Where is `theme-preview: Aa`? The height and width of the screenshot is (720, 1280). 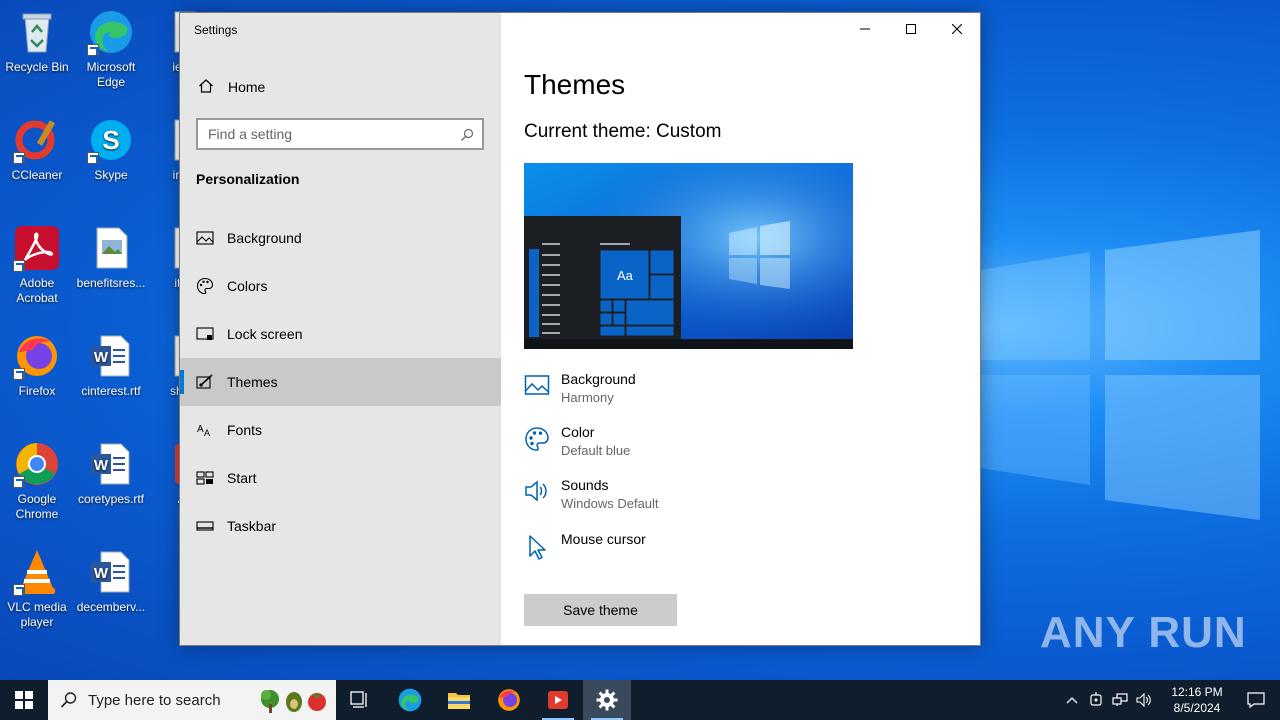 theme-preview: Aa is located at coordinates (688, 256).